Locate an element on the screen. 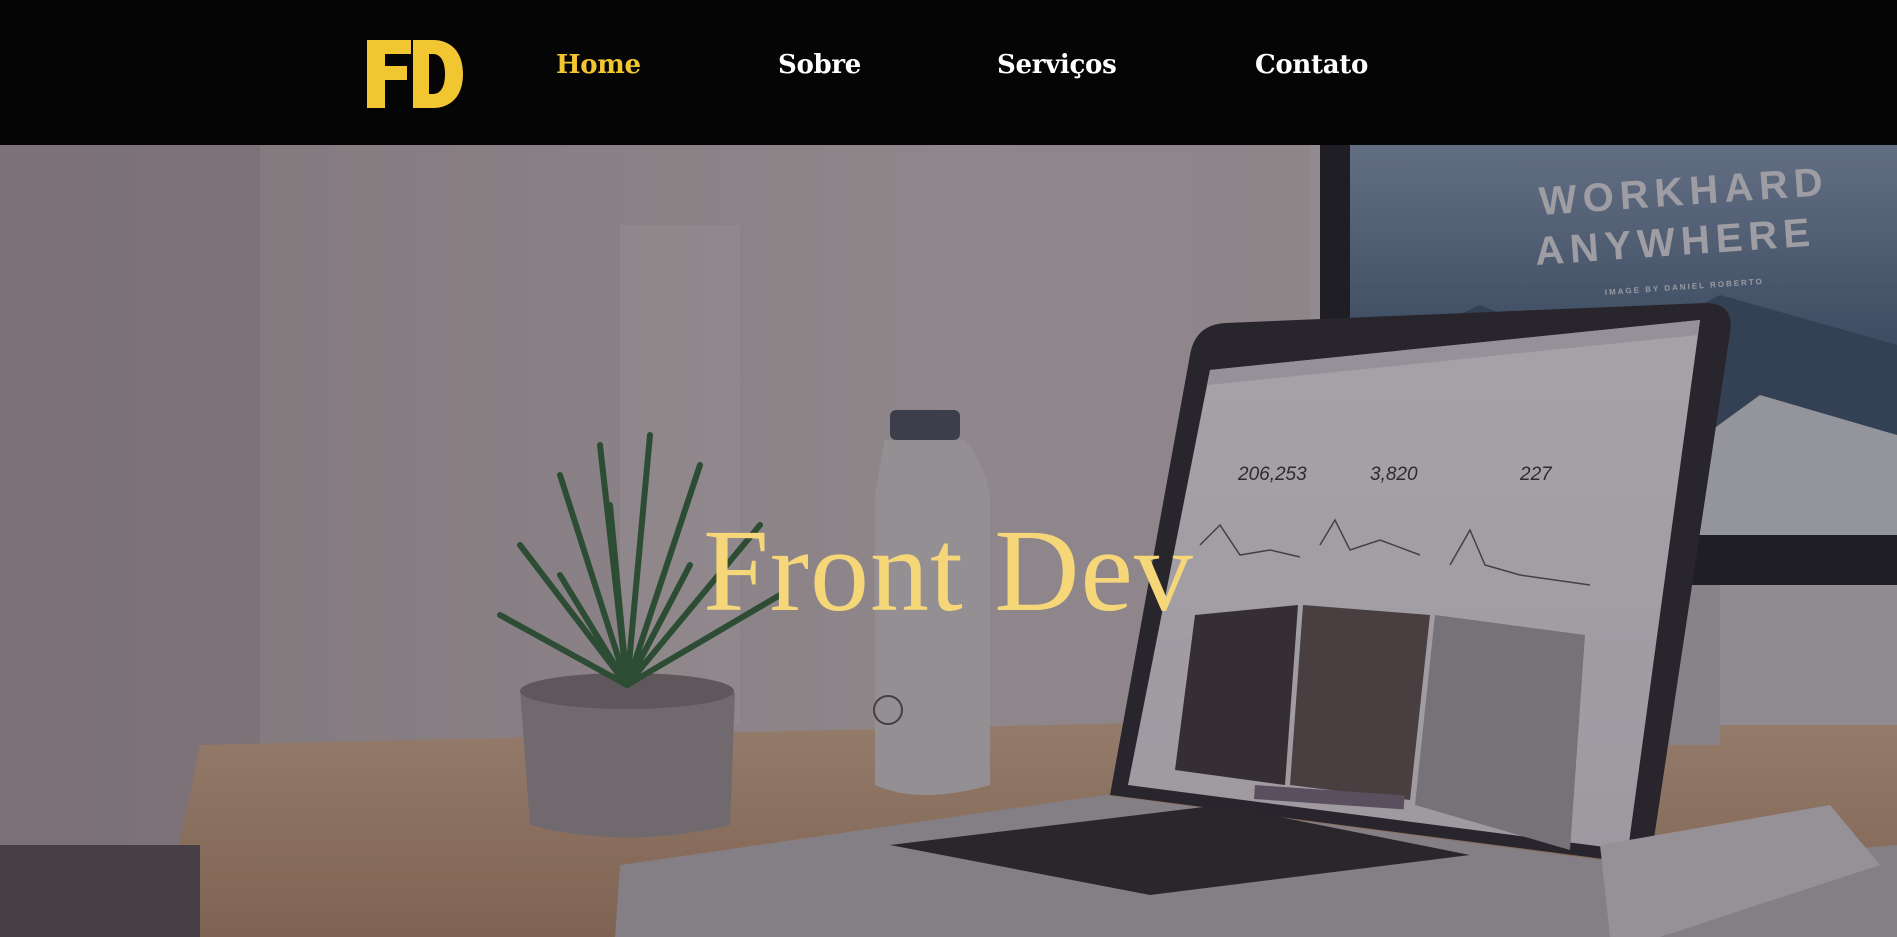  fd-logo-icon is located at coordinates (415, 74).